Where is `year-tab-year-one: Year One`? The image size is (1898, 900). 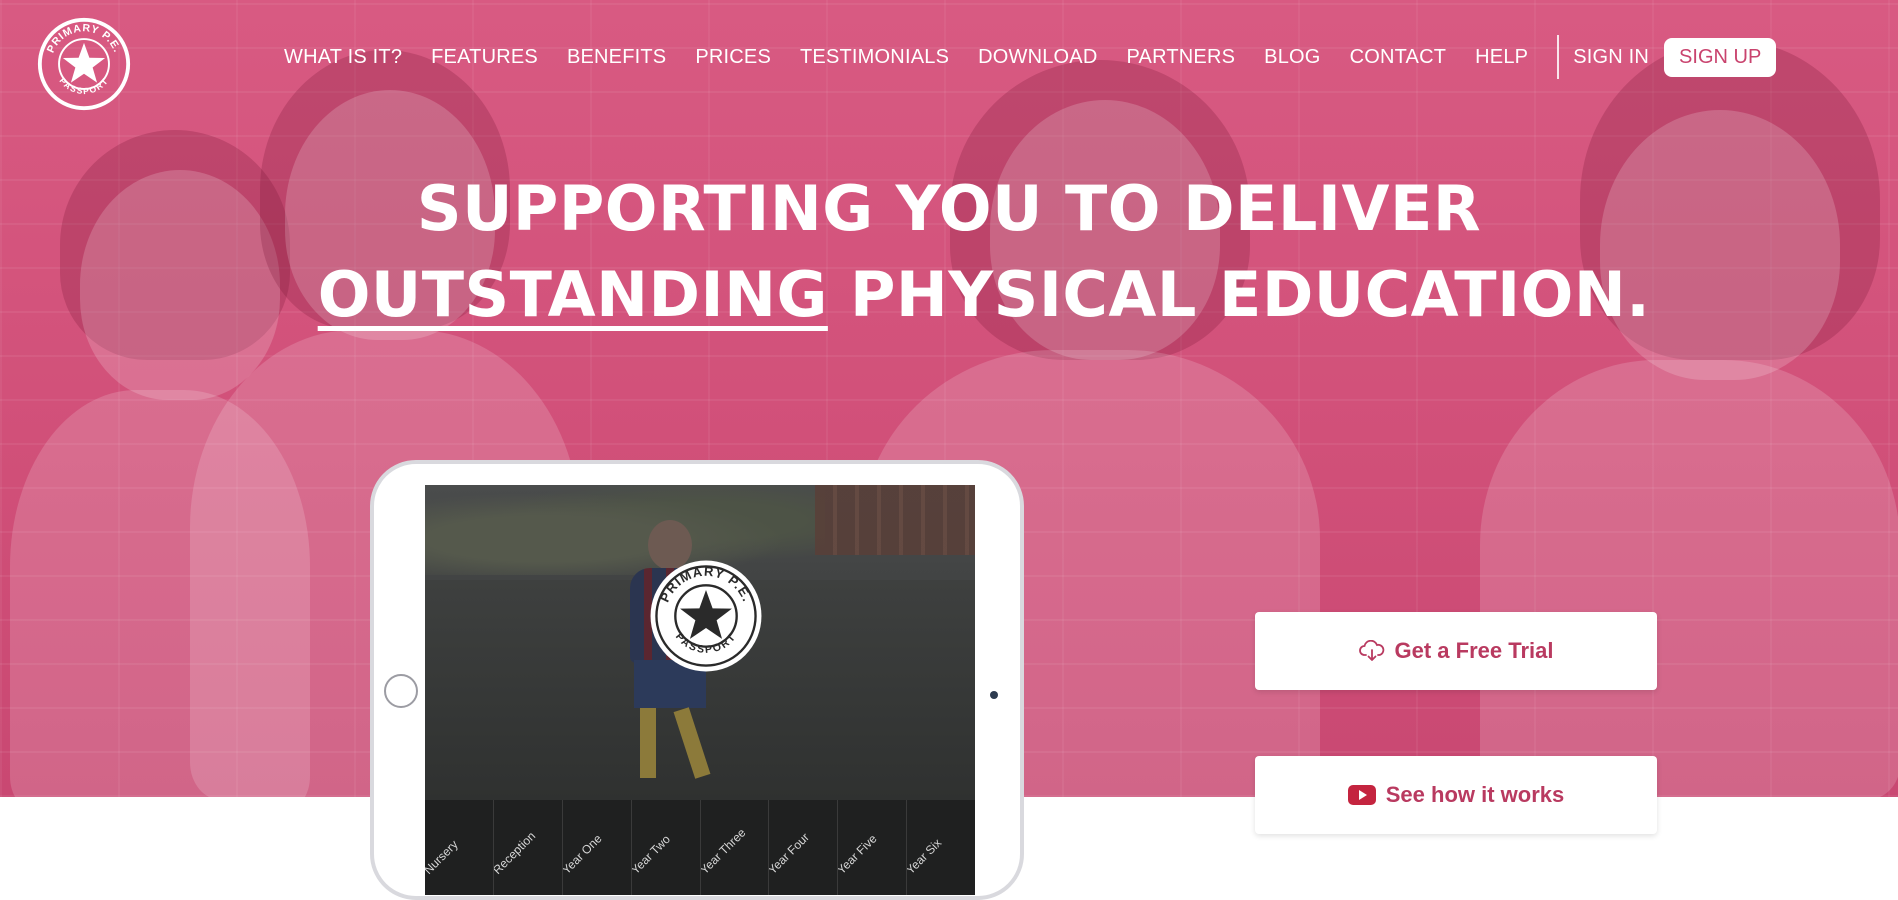
year-tab-year-one: Year One is located at coordinates (597, 847).